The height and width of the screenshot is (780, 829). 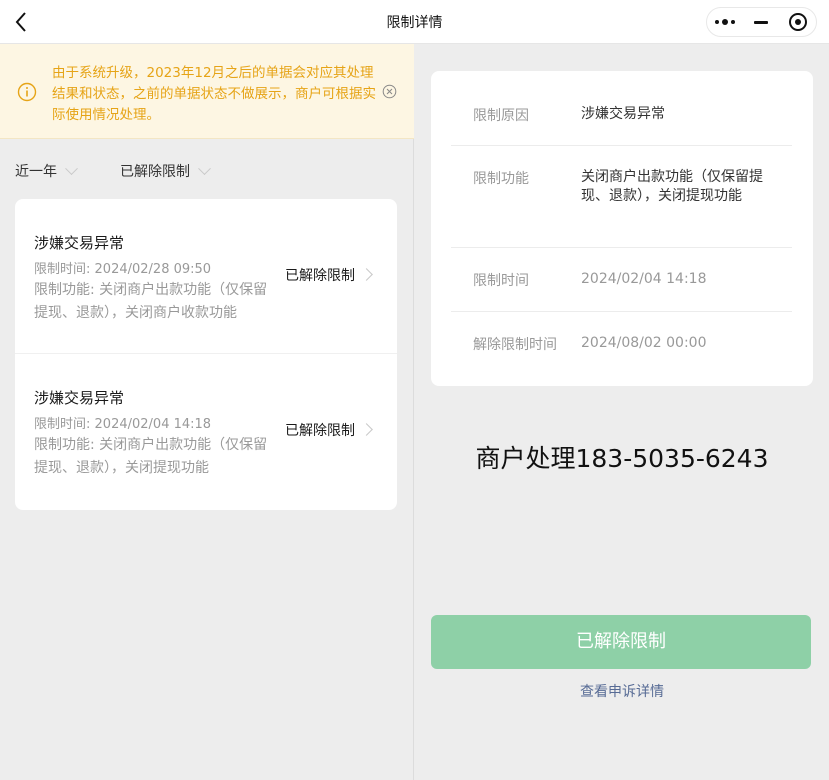 What do you see at coordinates (644, 279) in the screenshot?
I see `detail-value: 2024/02/04 14:18` at bounding box center [644, 279].